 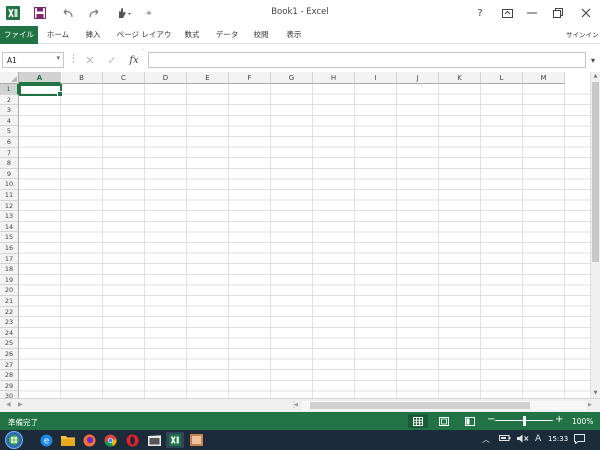 I want to click on row-header-28: 28, so click(x=9, y=375).